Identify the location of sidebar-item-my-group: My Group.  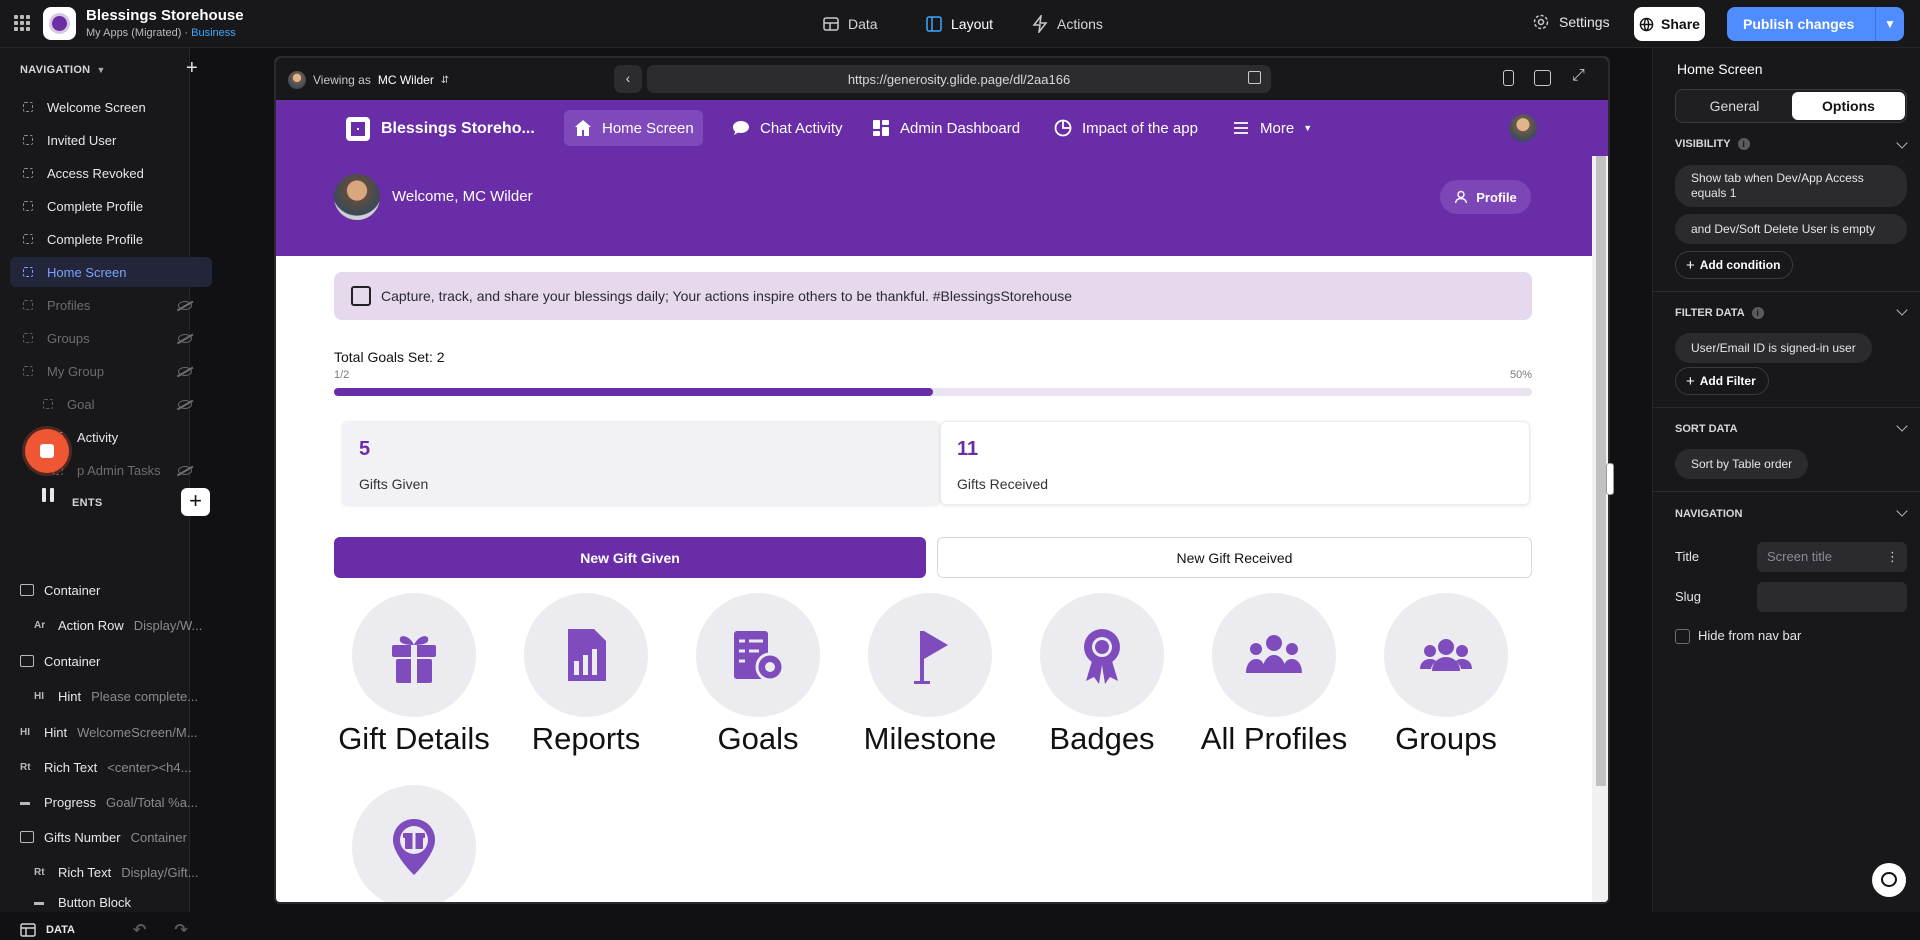
(111, 371).